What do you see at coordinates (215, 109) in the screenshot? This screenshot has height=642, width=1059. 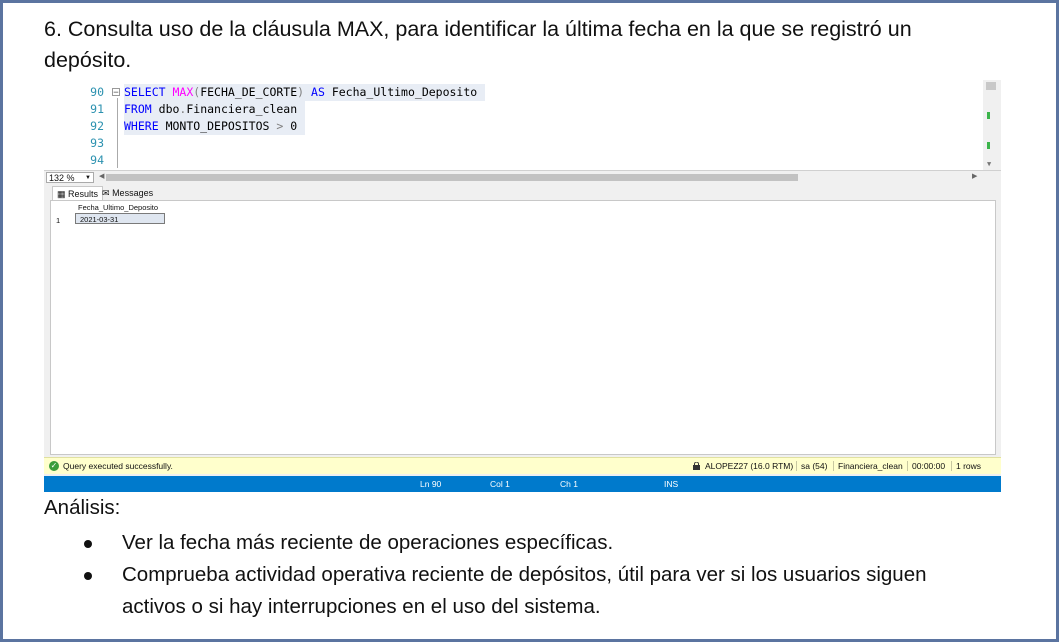 I see `code-line-from: FROM dbo.Financiera_clean` at bounding box center [215, 109].